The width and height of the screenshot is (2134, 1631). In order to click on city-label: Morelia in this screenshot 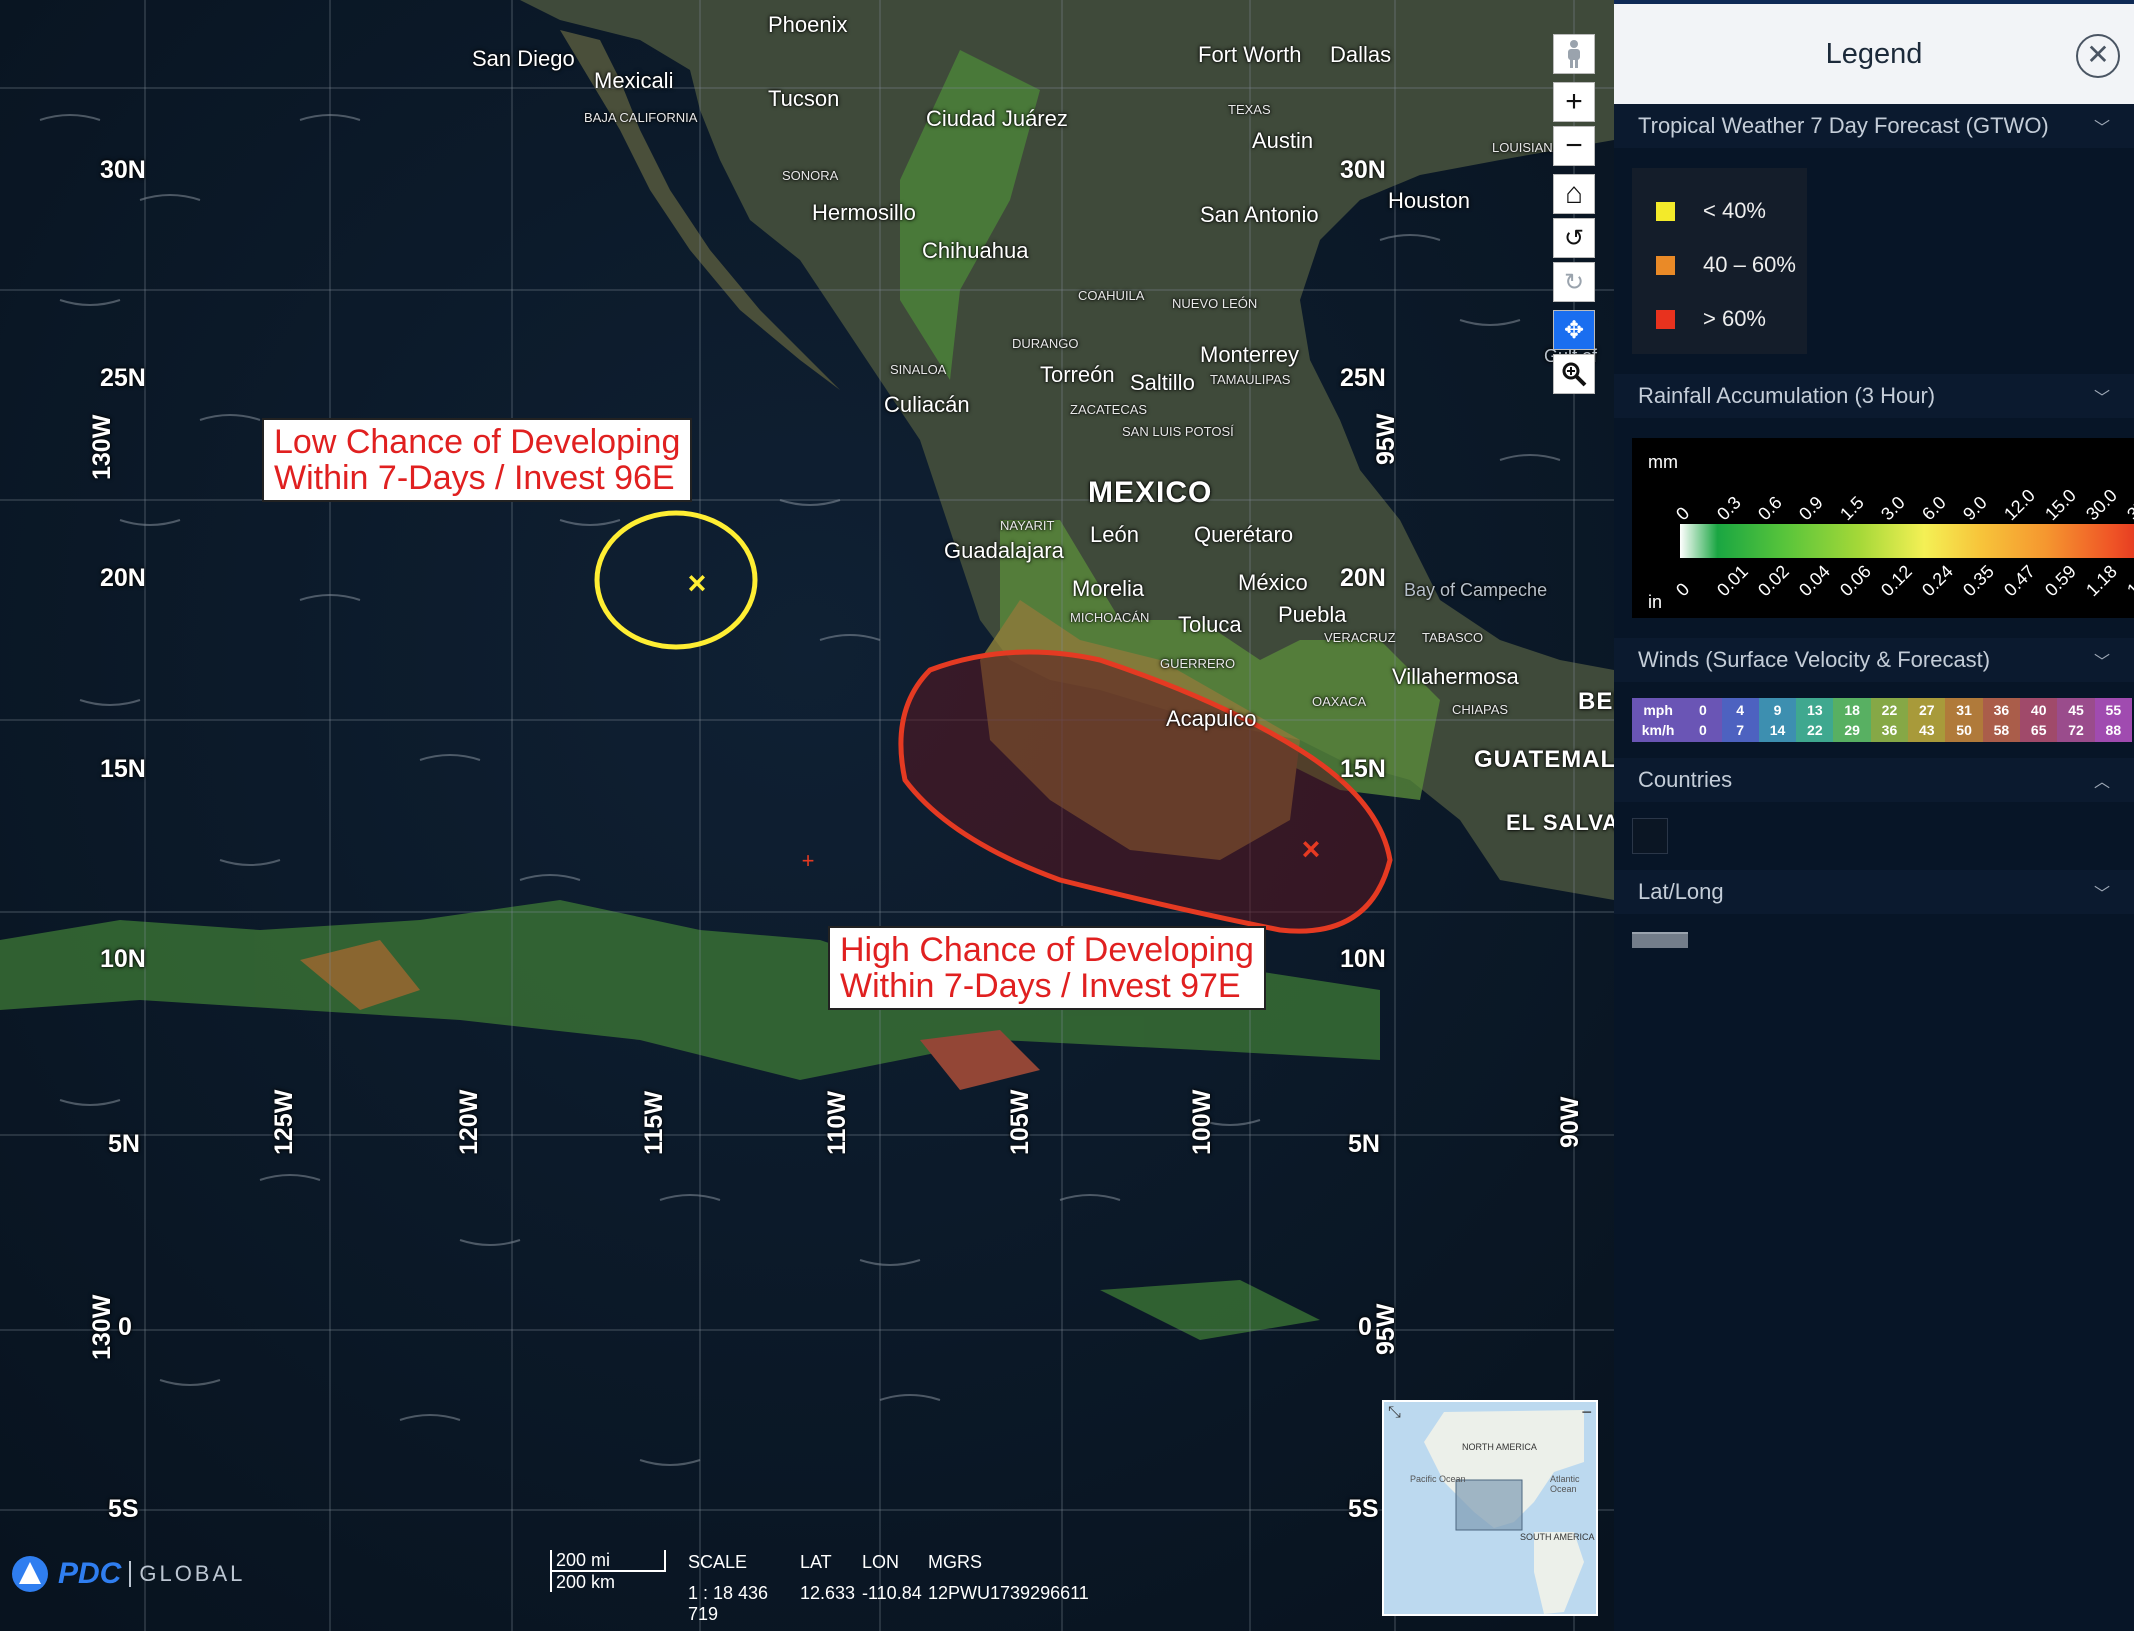, I will do `click(1108, 588)`.